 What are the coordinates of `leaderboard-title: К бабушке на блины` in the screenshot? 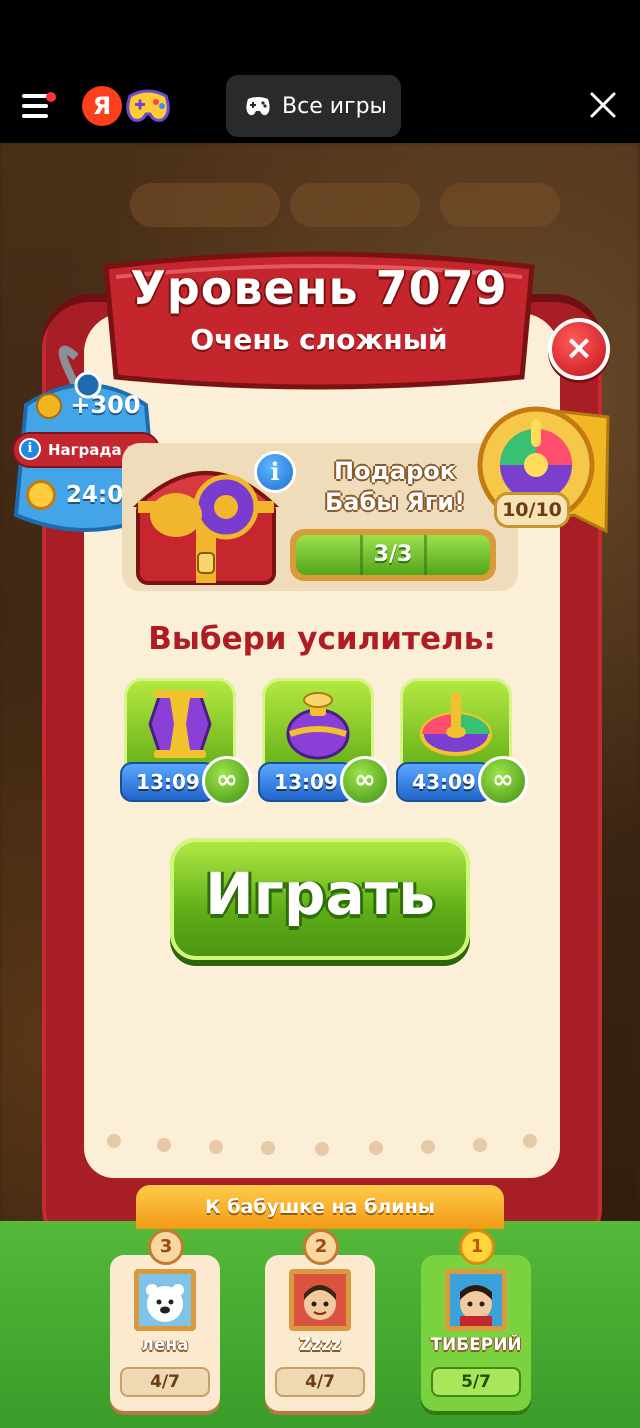 It's located at (320, 1207).